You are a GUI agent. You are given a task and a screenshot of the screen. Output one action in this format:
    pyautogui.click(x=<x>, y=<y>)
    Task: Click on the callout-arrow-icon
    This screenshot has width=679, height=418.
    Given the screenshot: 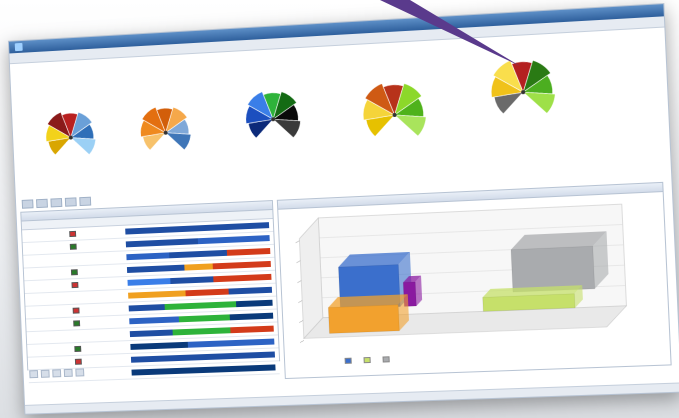 What is the action you would take?
    pyautogui.click(x=450, y=33)
    